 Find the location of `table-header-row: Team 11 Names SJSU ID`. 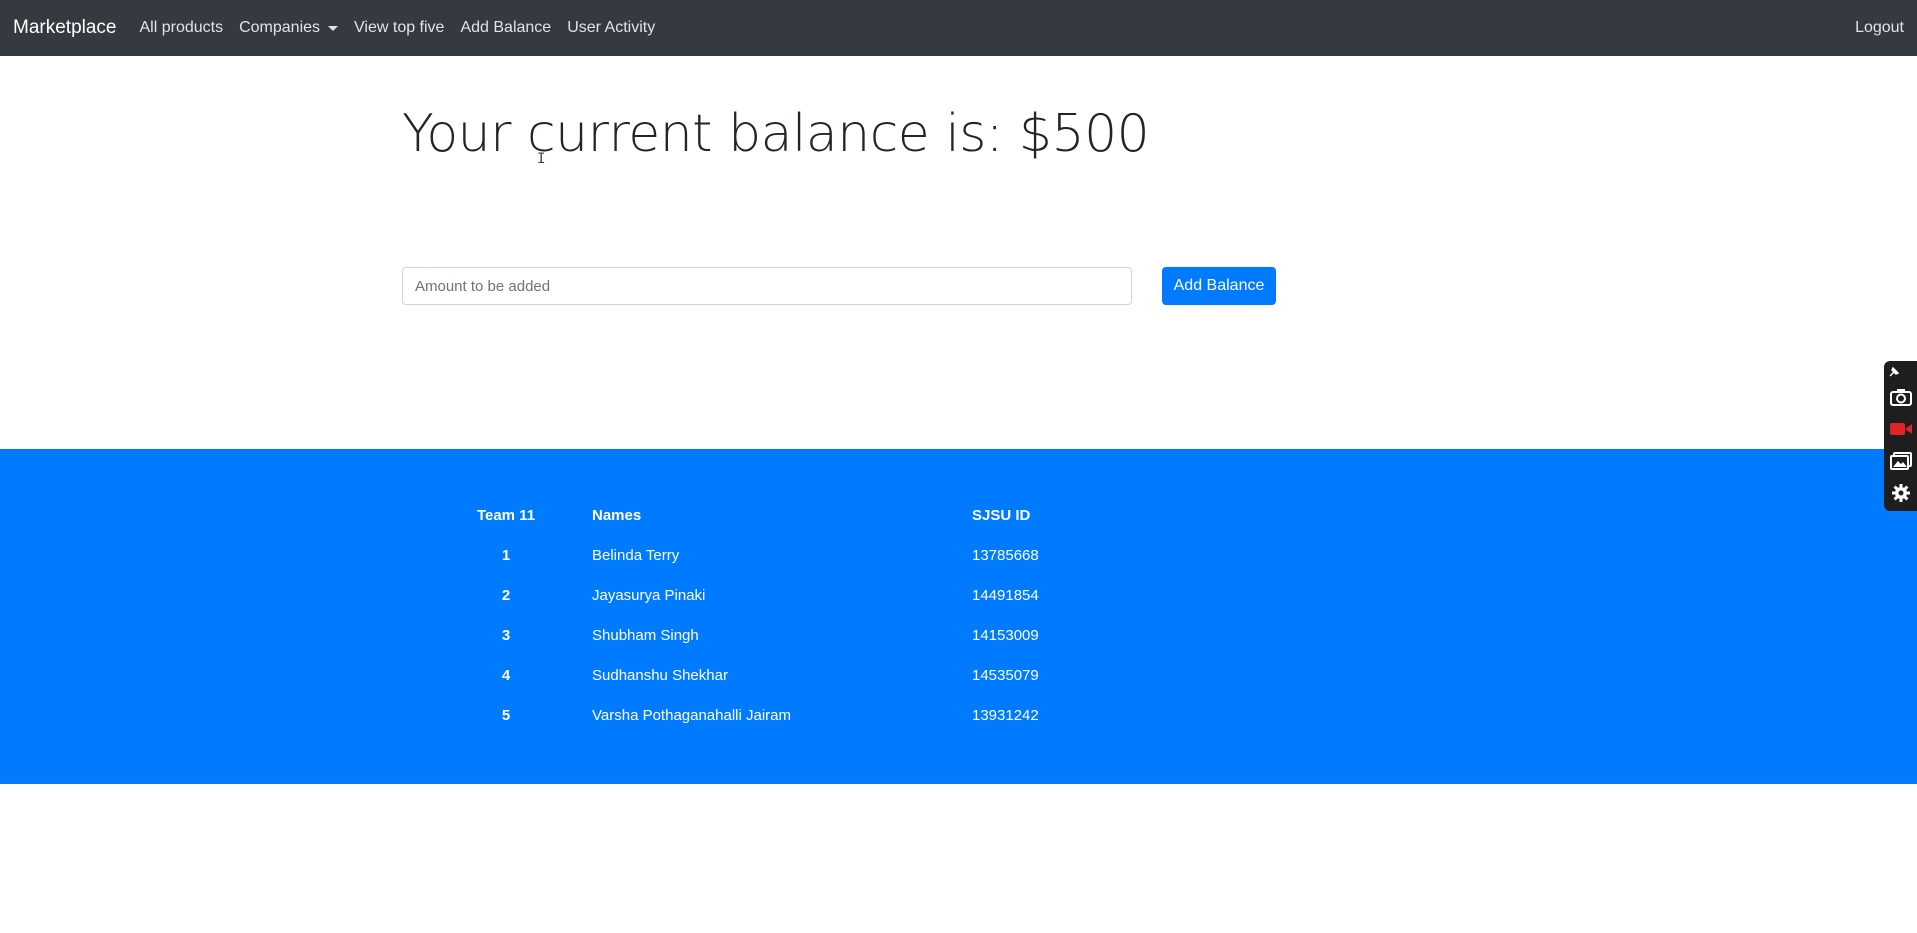

table-header-row: Team 11 Names SJSU ID is located at coordinates (796, 515).